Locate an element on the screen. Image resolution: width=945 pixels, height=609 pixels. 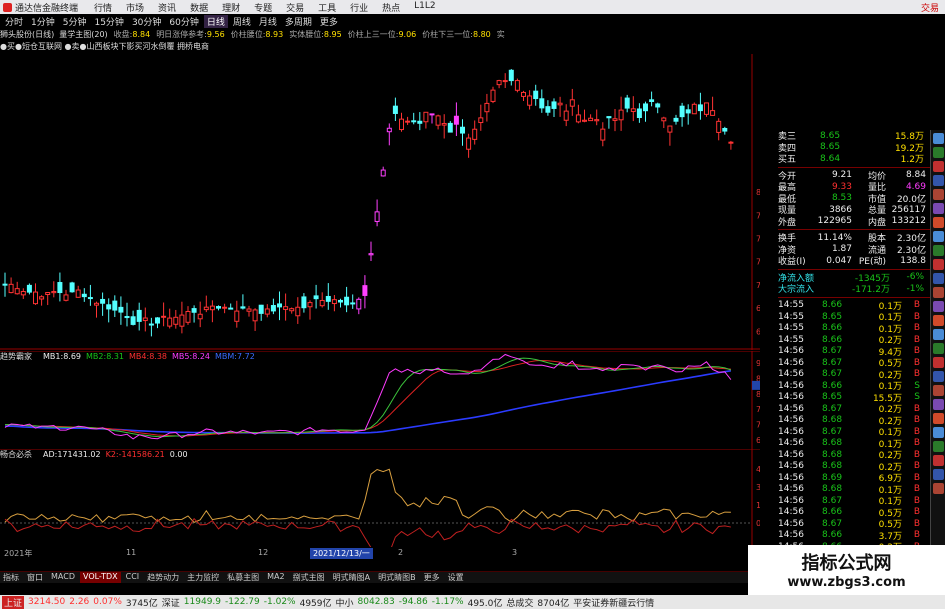
tick-price: 8.67 is located at coordinates (832, 500).